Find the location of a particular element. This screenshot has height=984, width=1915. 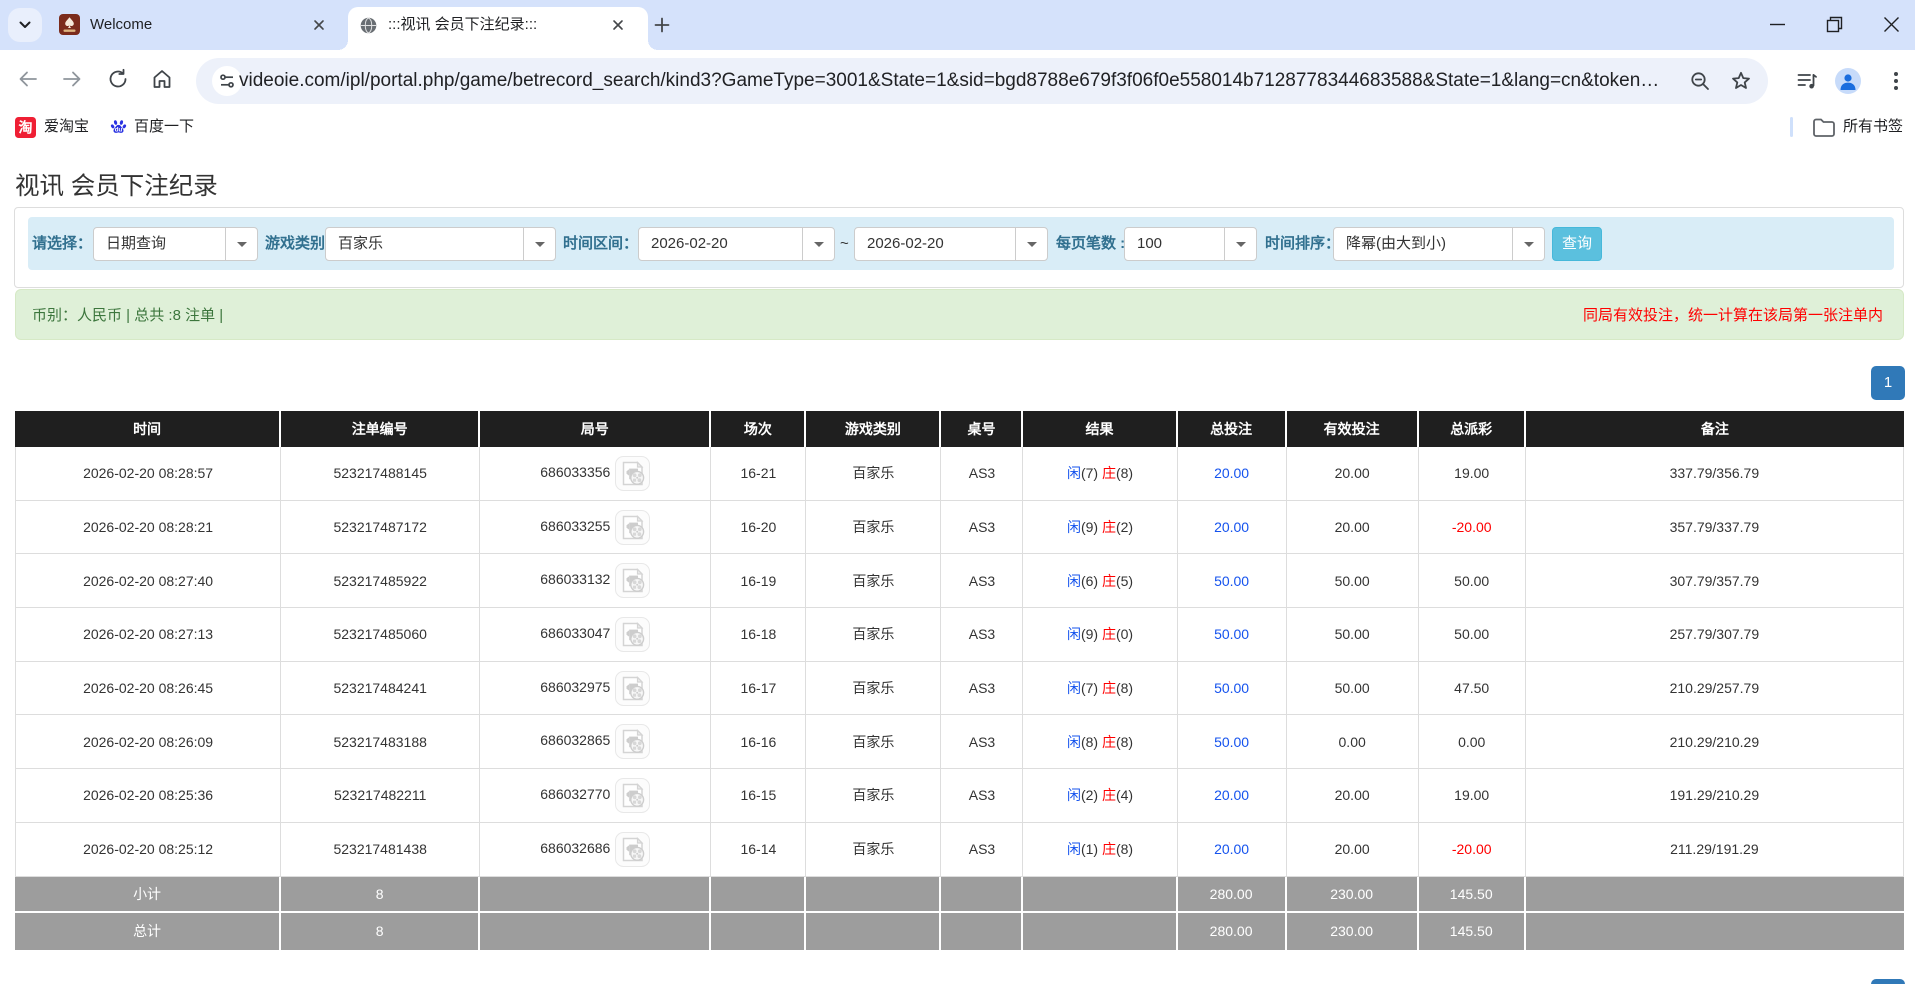

svg-text: 淘 is located at coordinates (26, 128).